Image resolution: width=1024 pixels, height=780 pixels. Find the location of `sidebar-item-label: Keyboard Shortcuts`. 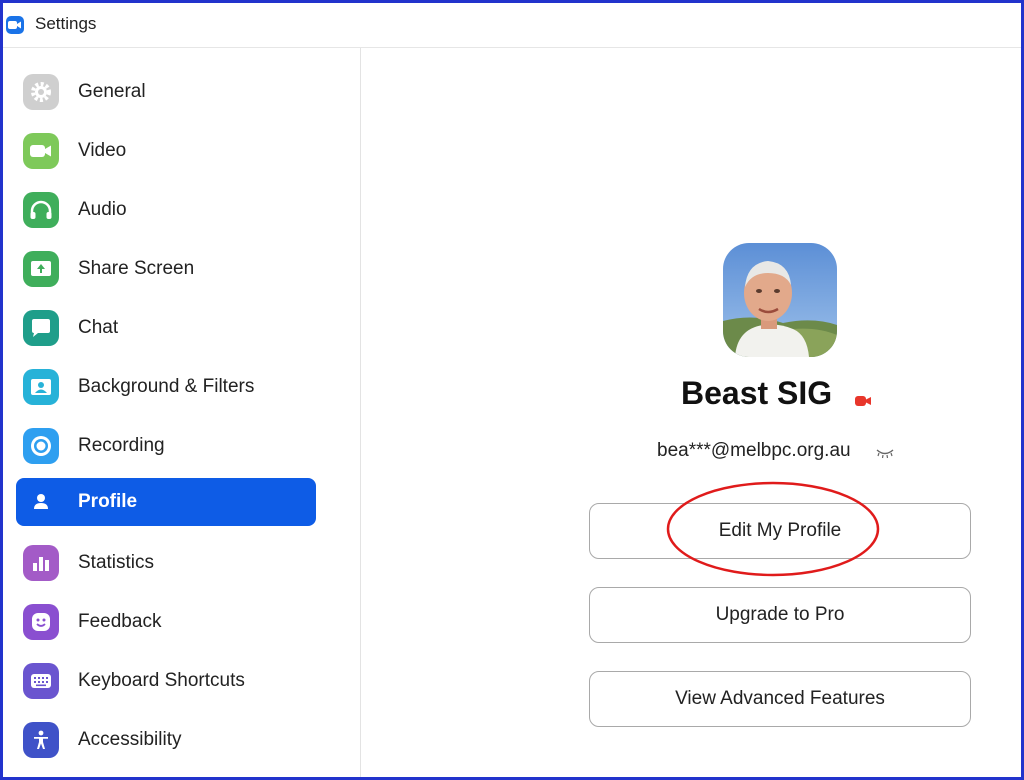

sidebar-item-label: Keyboard Shortcuts is located at coordinates (161, 680).